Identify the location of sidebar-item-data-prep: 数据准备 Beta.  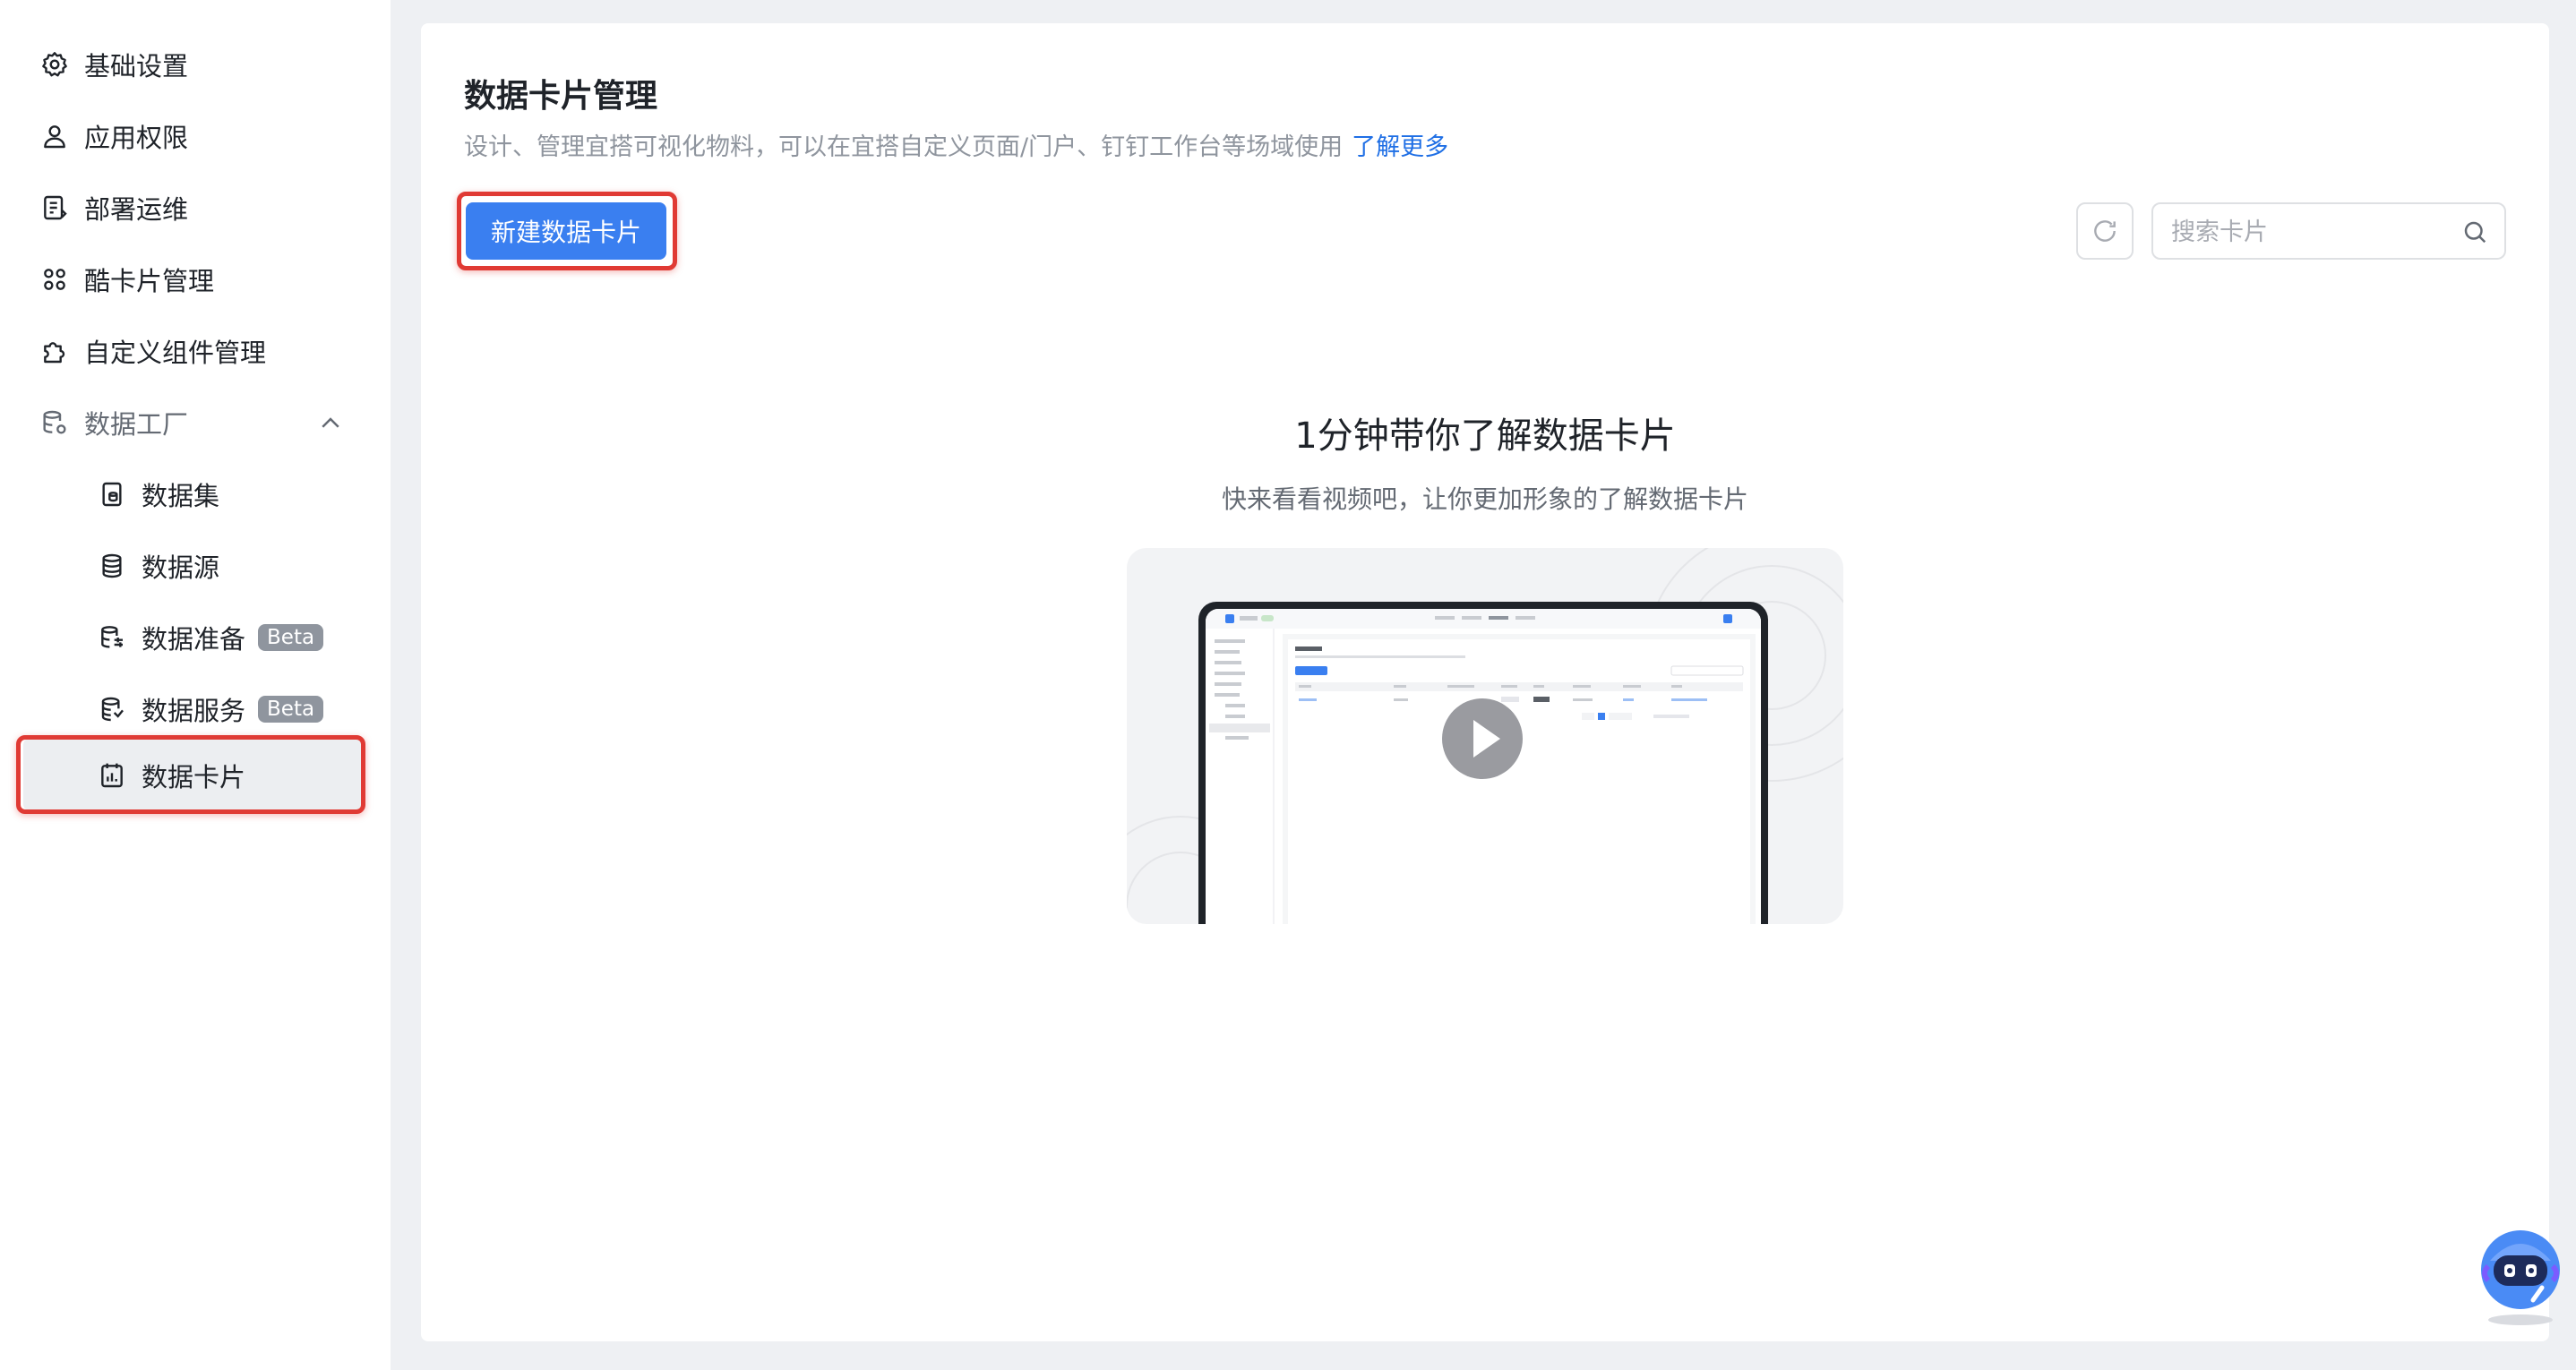
(195, 638).